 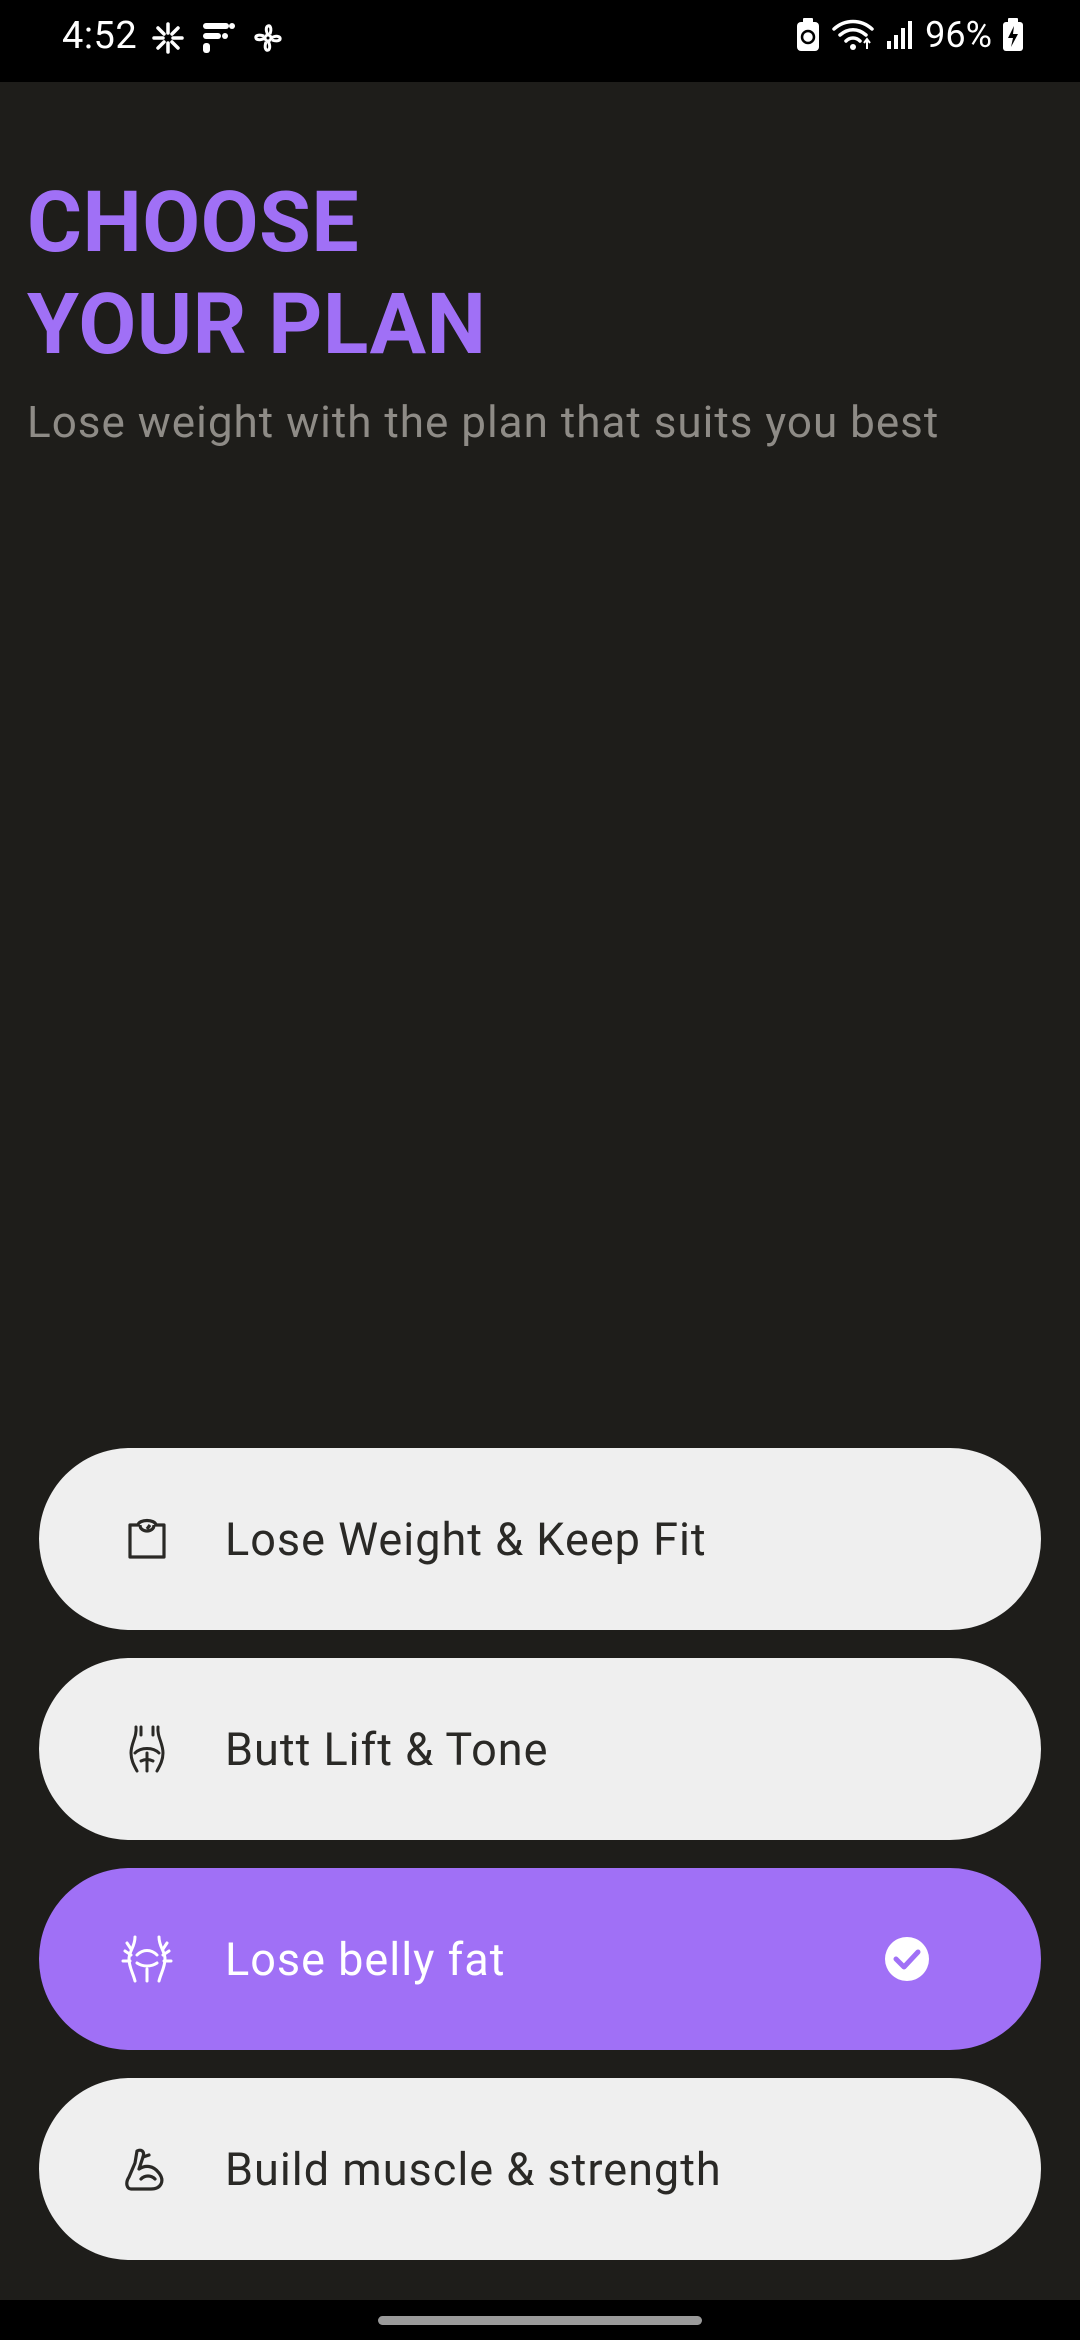 What do you see at coordinates (466, 1539) in the screenshot?
I see `plan-label: Lose Weight & Keep Fit` at bounding box center [466, 1539].